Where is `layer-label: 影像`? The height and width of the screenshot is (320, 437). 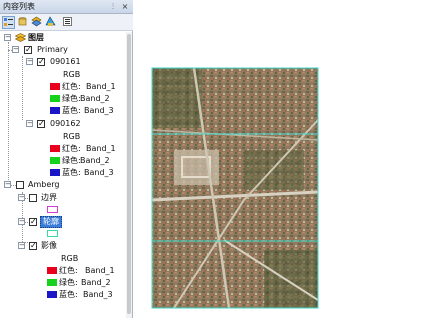
layer-label: 影像 is located at coordinates (49, 245).